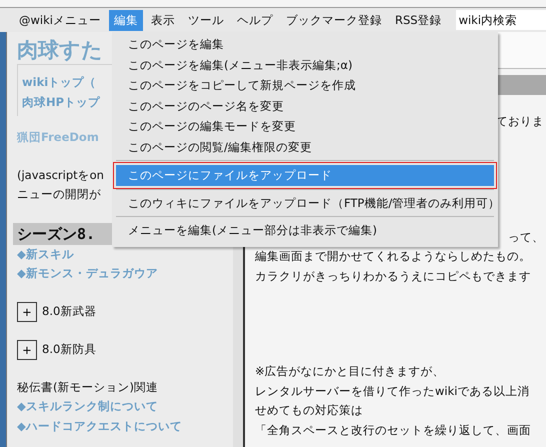 The height and width of the screenshot is (447, 546). Describe the element at coordinates (305, 146) in the screenshot. I see `menu-option: このページの閲覧/編集権限の変更` at that location.